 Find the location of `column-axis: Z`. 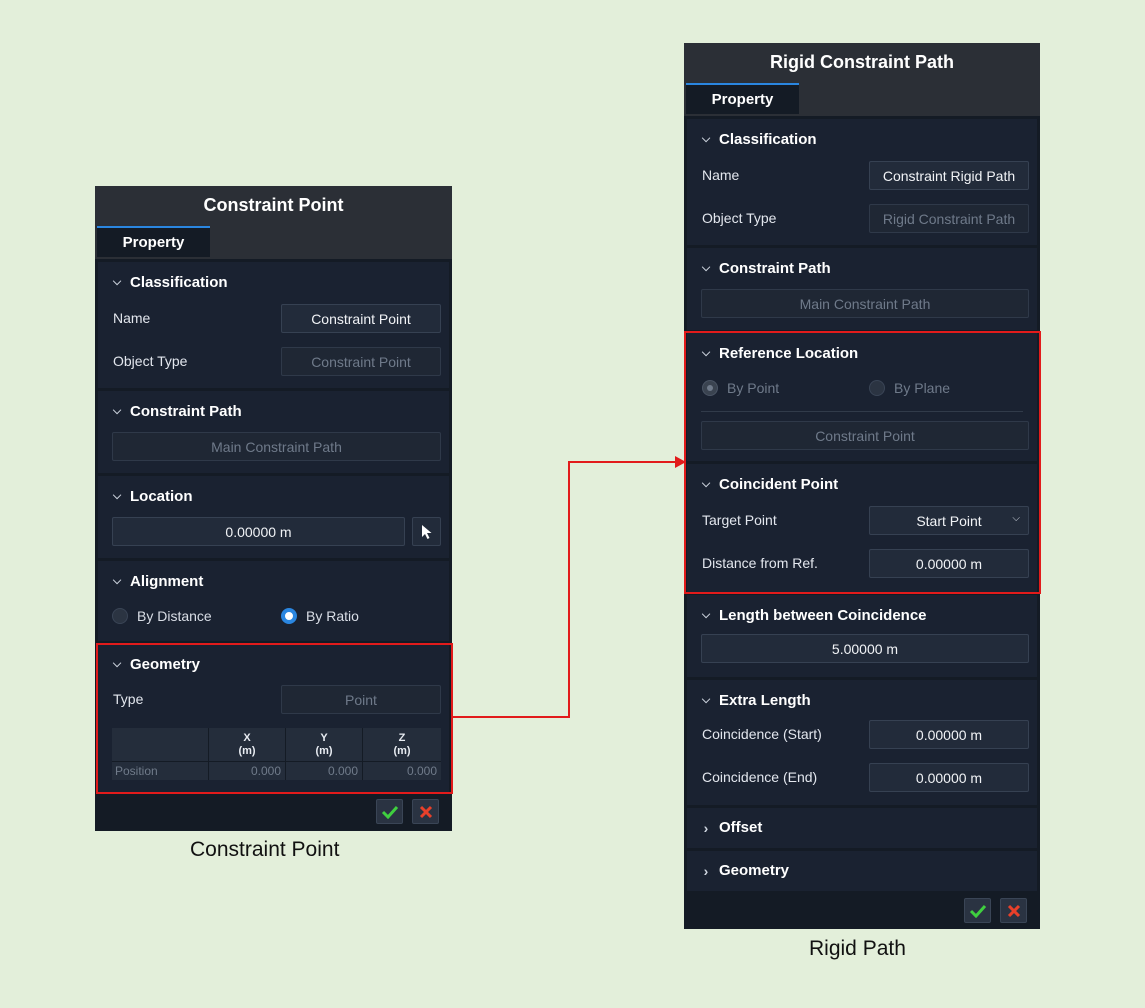

column-axis: Z is located at coordinates (402, 738).